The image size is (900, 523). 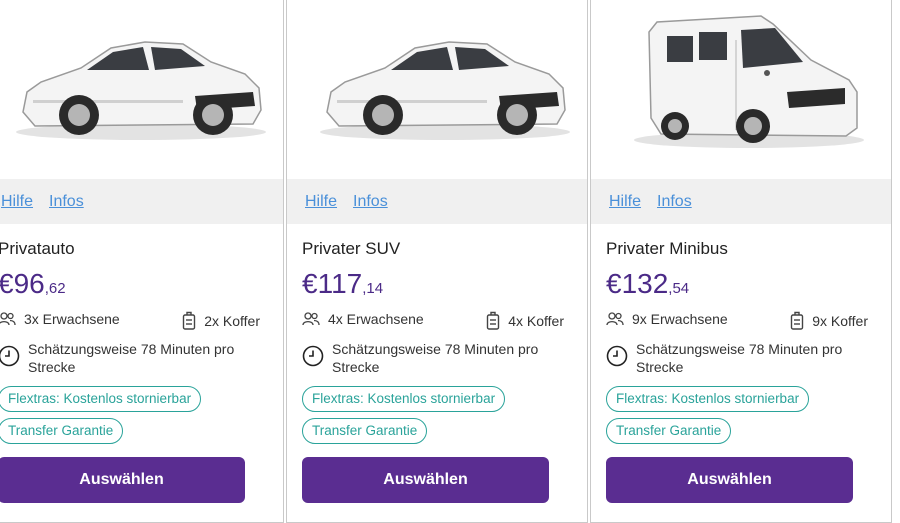 I want to click on passenger-capacity: 3x Erwachsene, so click(x=60, y=319).